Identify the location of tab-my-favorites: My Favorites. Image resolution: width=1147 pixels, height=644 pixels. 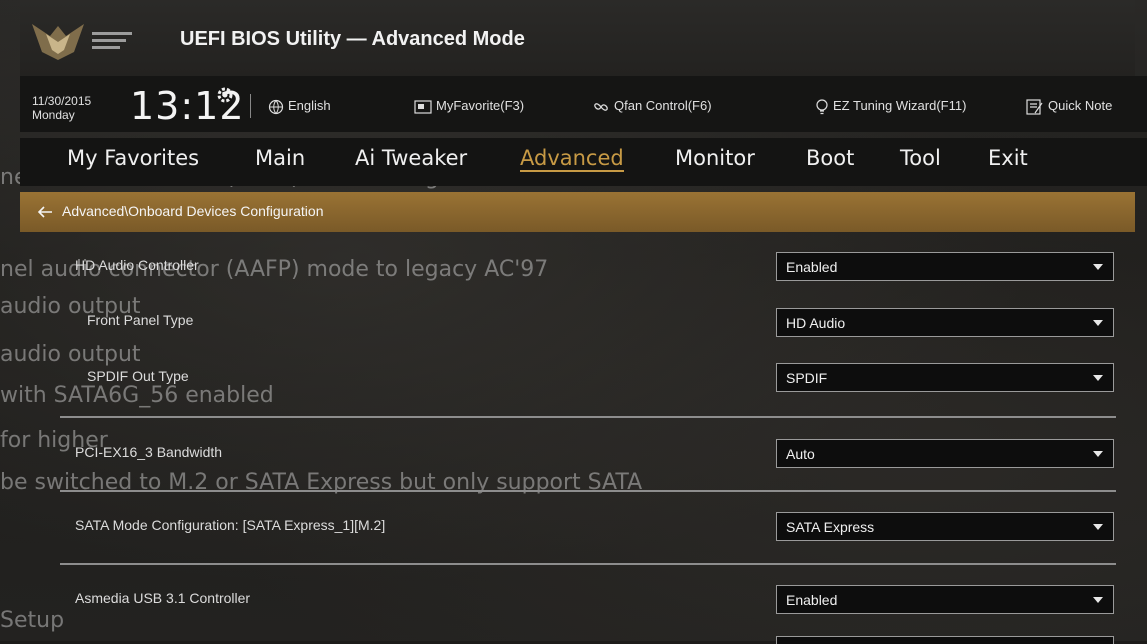
(133, 158).